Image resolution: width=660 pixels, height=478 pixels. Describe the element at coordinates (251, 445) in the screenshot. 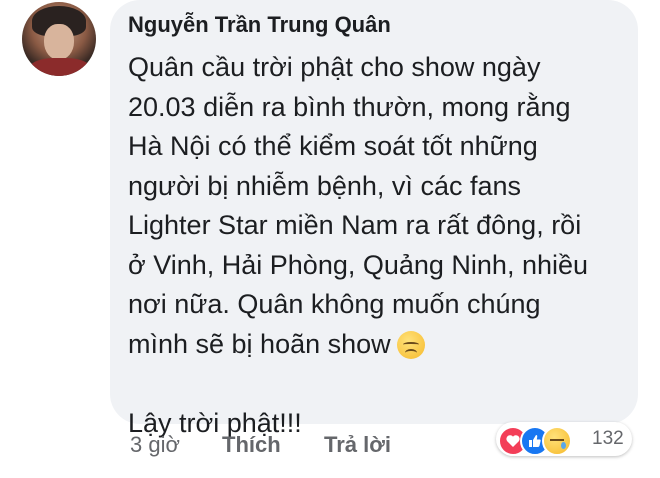

I see `like-button: Thích` at that location.